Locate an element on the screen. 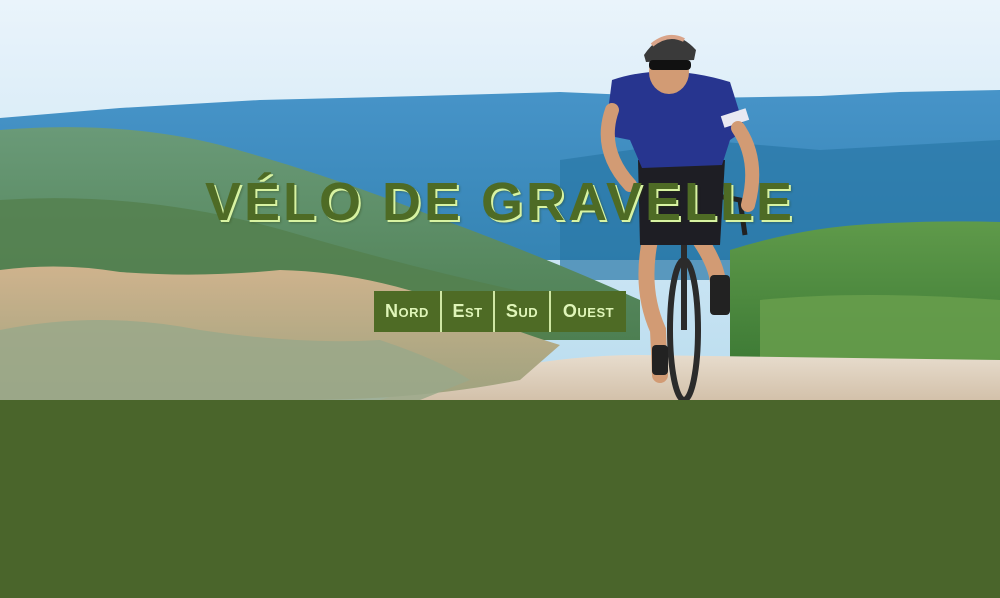 This screenshot has width=1000, height=598. page-title: VÉLO DE GRAVELLE is located at coordinates (500, 202).